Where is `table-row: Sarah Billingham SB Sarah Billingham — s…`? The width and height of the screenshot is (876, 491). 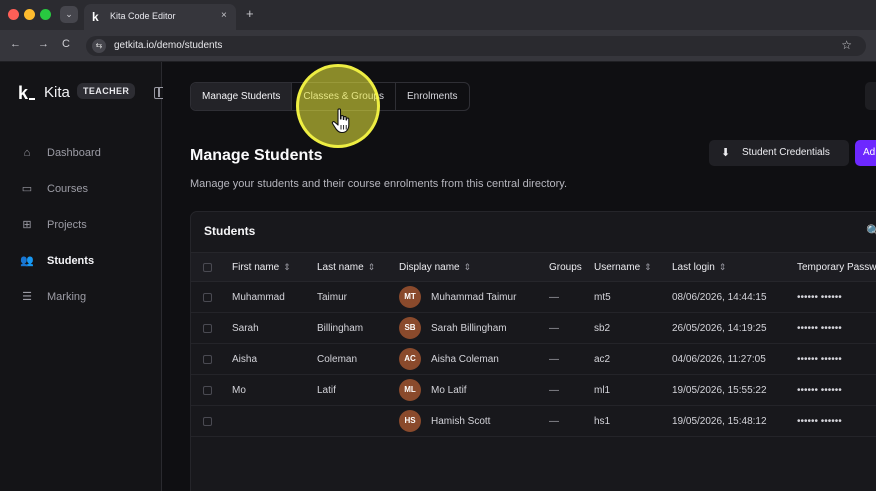 table-row: Sarah Billingham SB Sarah Billingham — s… is located at coordinates (533, 328).